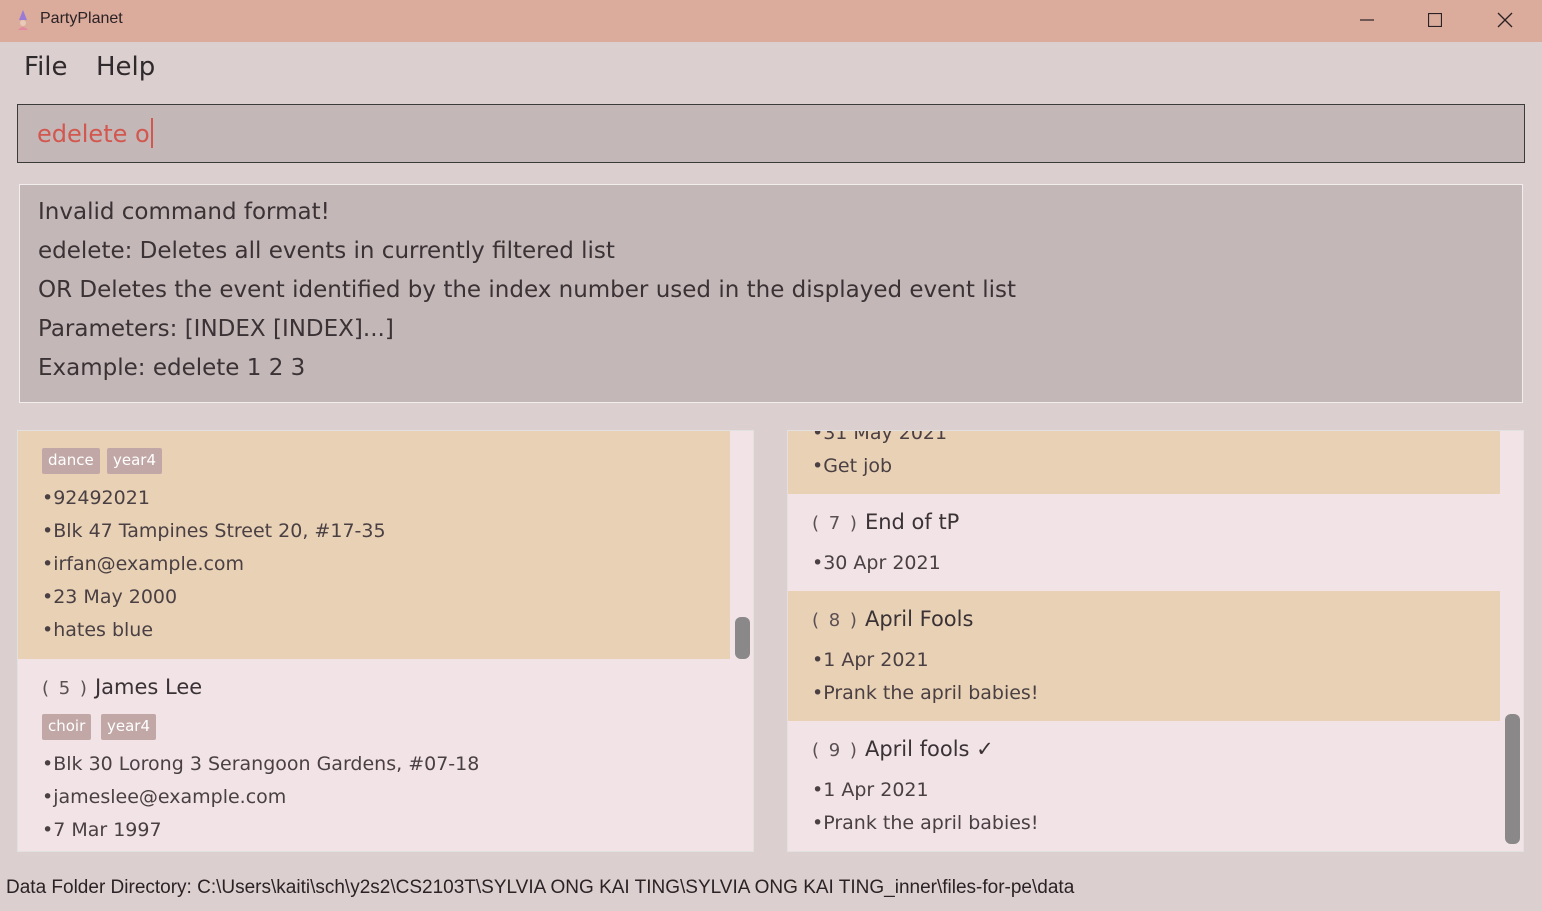  What do you see at coordinates (102, 830) in the screenshot?
I see `person-birthday: •7 Mar 1997` at bounding box center [102, 830].